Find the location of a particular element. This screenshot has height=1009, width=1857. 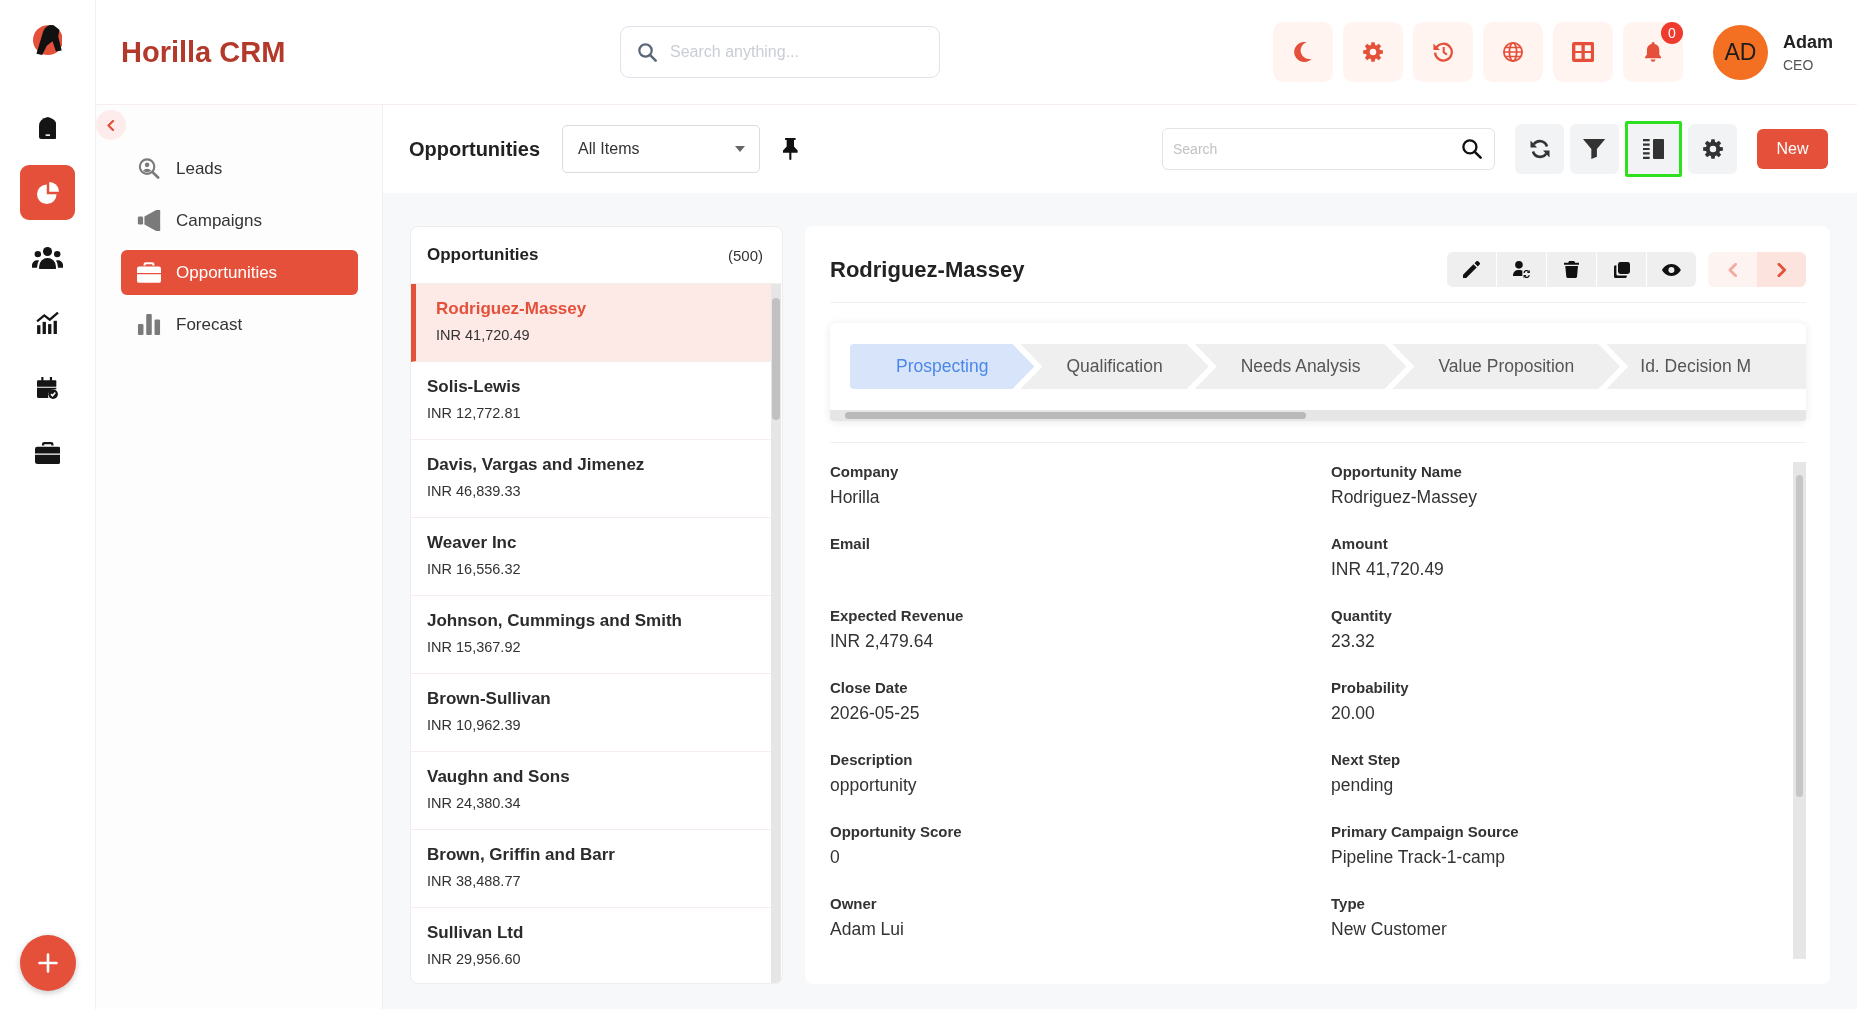

theme-toggle-button is located at coordinates (1303, 52).